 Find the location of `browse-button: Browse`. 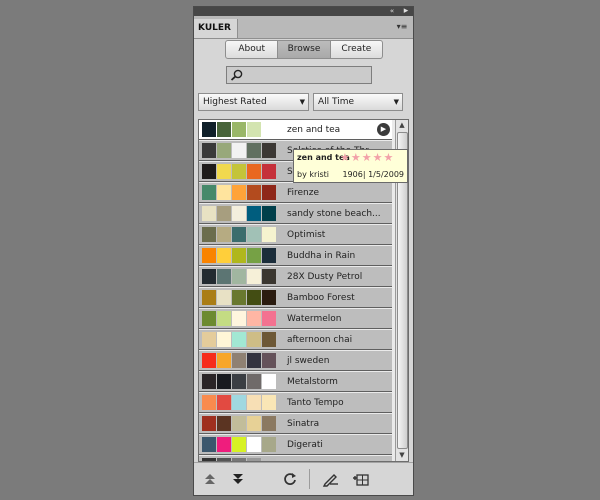

browse-button: Browse is located at coordinates (304, 49).